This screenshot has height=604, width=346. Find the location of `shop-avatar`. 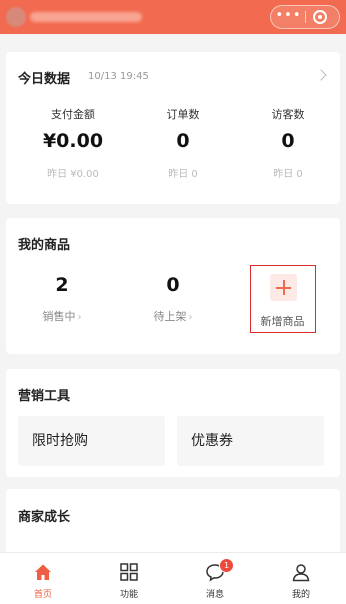

shop-avatar is located at coordinates (16, 17).